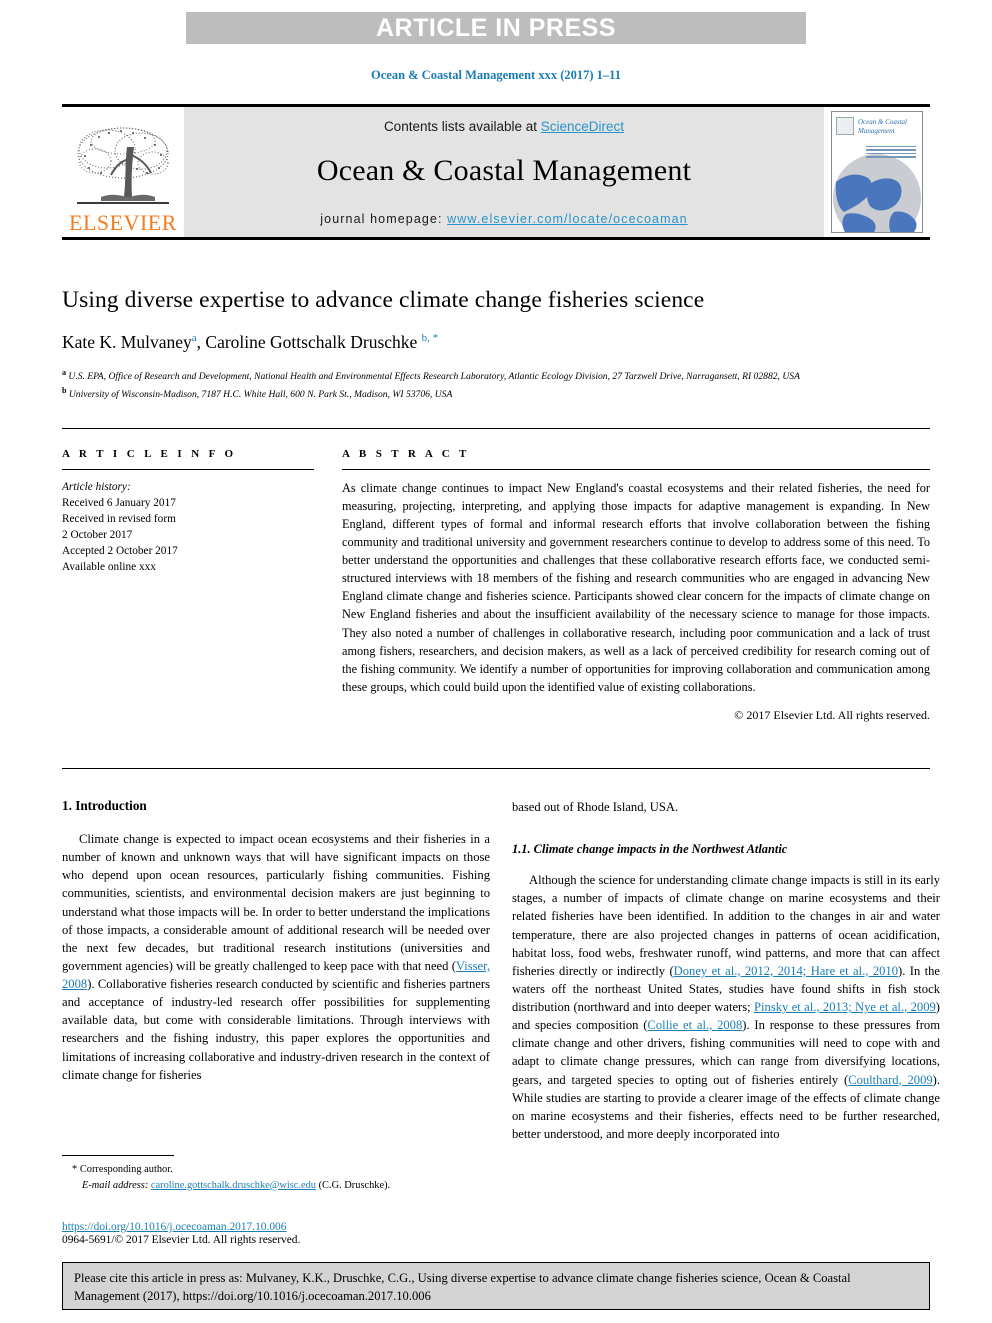 The width and height of the screenshot is (992, 1323). I want to click on elsevier-tree-icon, so click(123, 167).